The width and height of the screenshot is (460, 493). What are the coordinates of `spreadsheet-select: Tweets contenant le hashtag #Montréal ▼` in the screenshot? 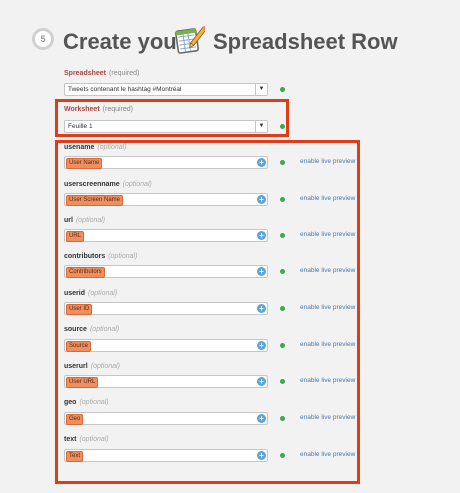 It's located at (166, 89).